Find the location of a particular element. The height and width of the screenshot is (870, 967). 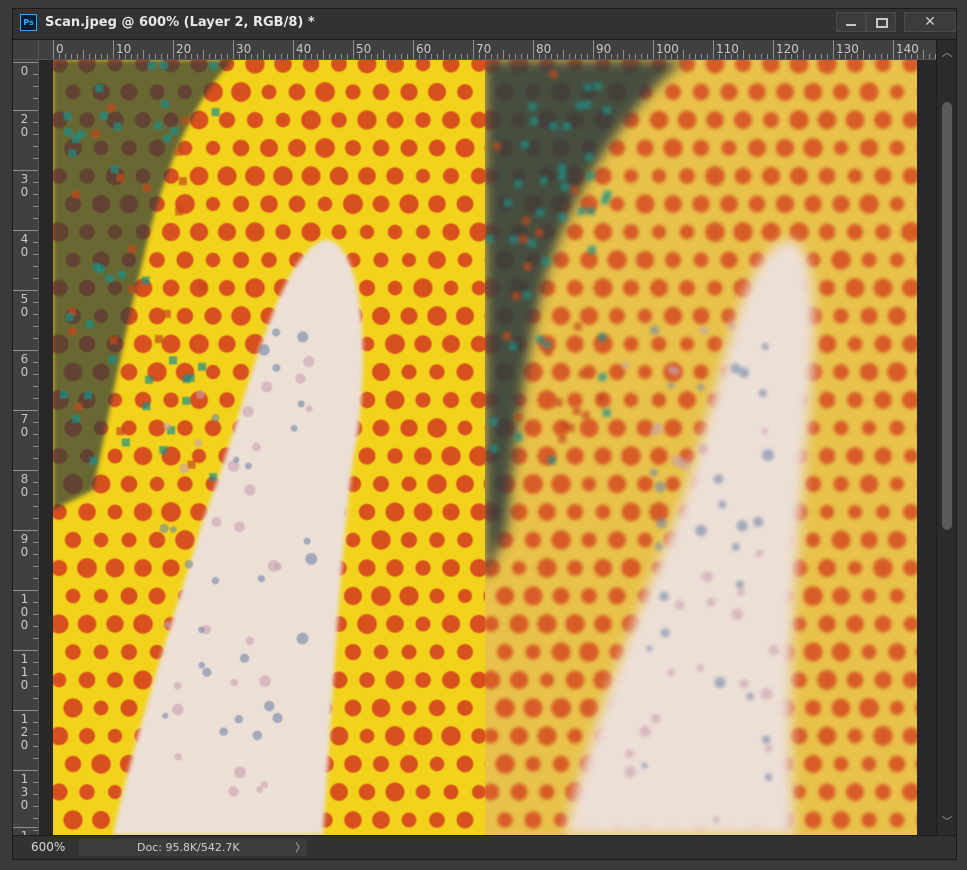

title-bar: Ps Scan.jpeg @ 600% (Layer 2, RGB/8) * ✕ is located at coordinates (484, 24).